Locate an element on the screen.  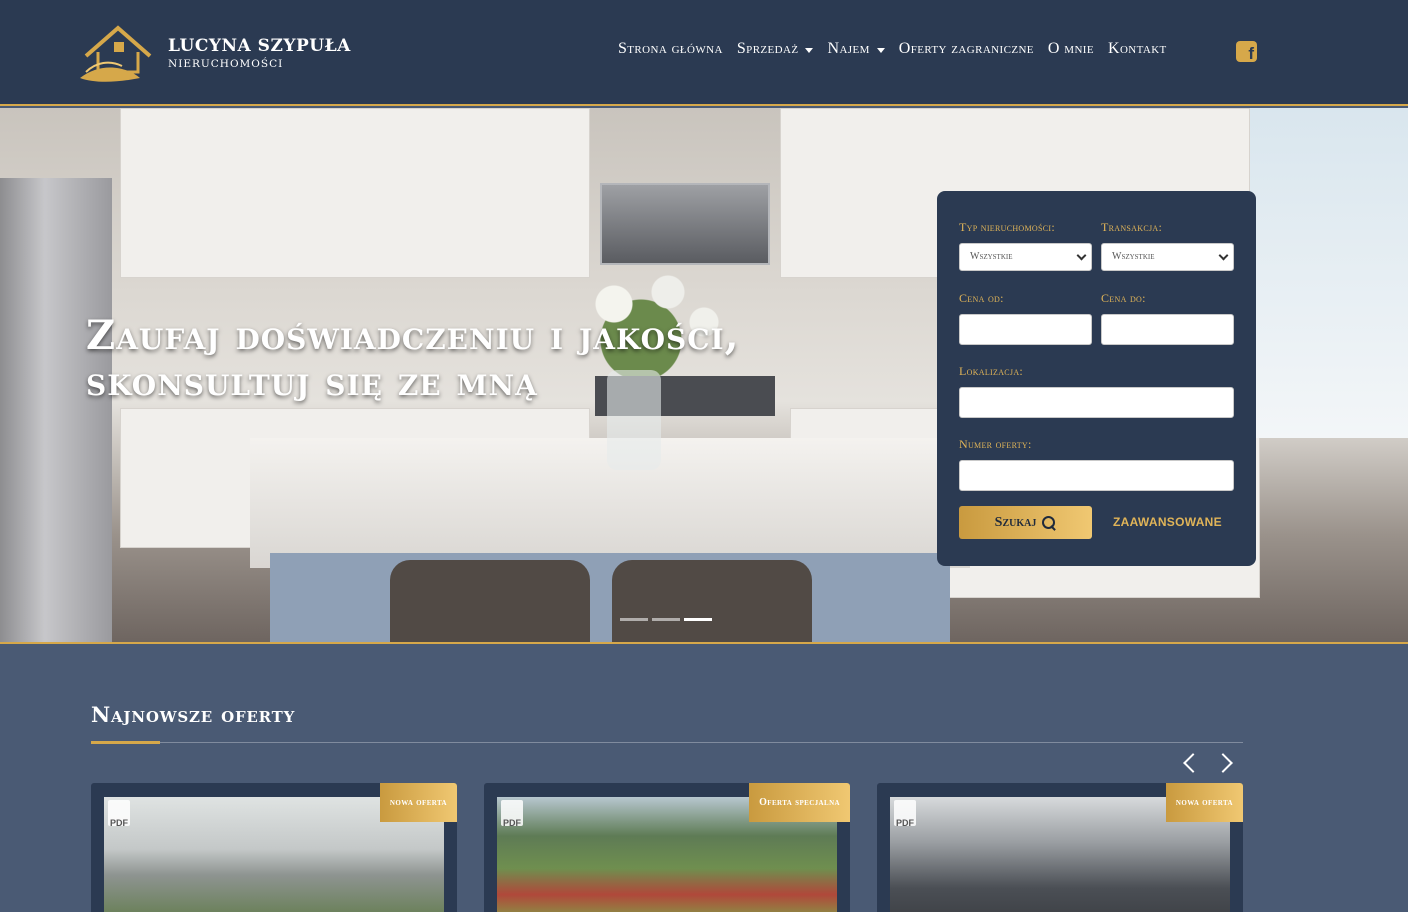
window-image is located at coordinates (1329, 273).